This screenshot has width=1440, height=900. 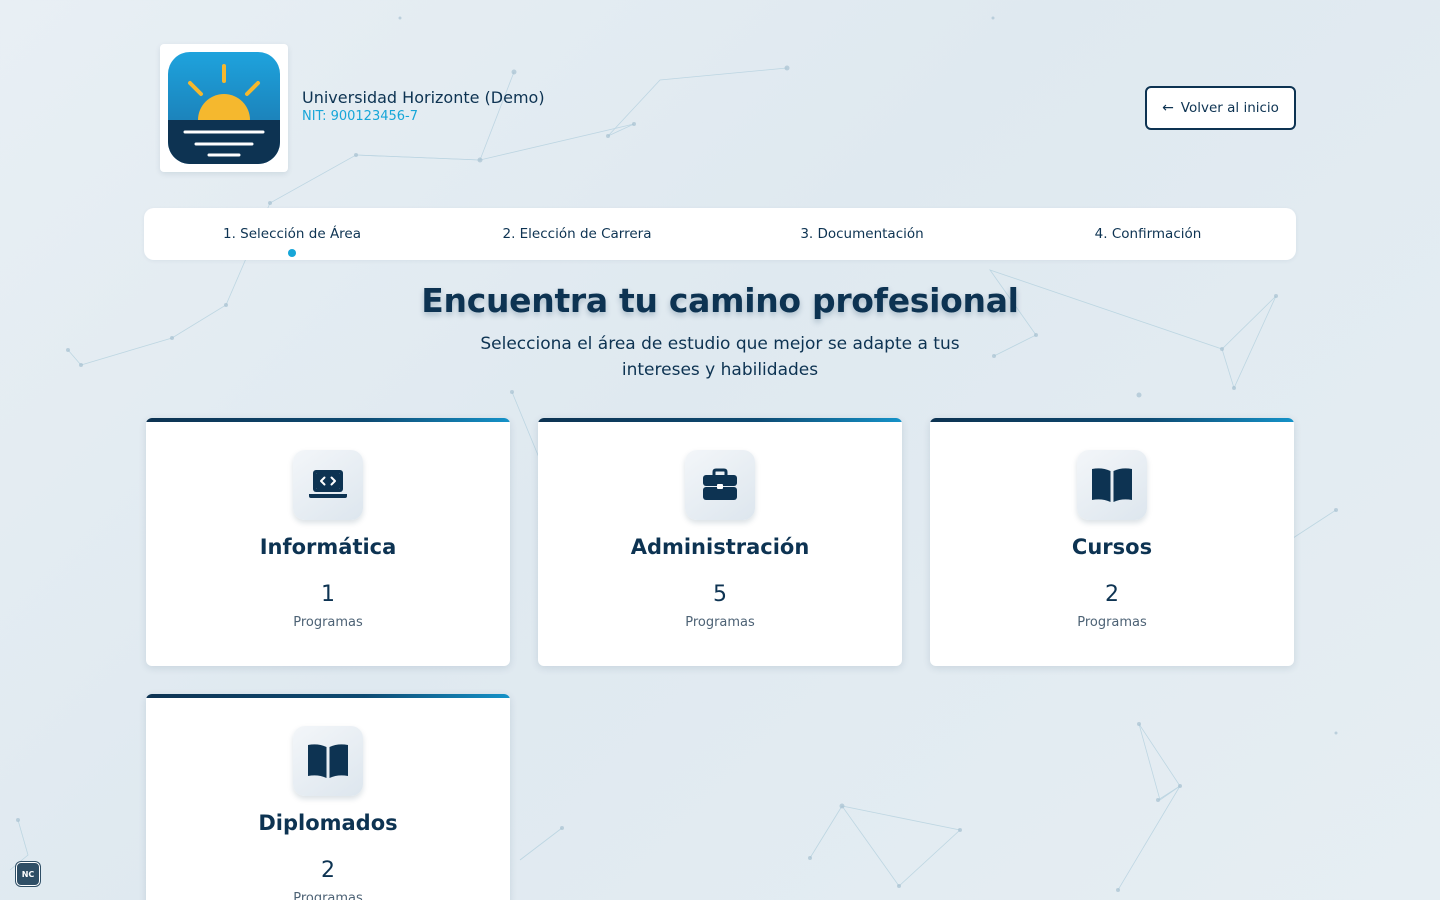 I want to click on step-area-selection: 1. Selección de Área, so click(x=292, y=234).